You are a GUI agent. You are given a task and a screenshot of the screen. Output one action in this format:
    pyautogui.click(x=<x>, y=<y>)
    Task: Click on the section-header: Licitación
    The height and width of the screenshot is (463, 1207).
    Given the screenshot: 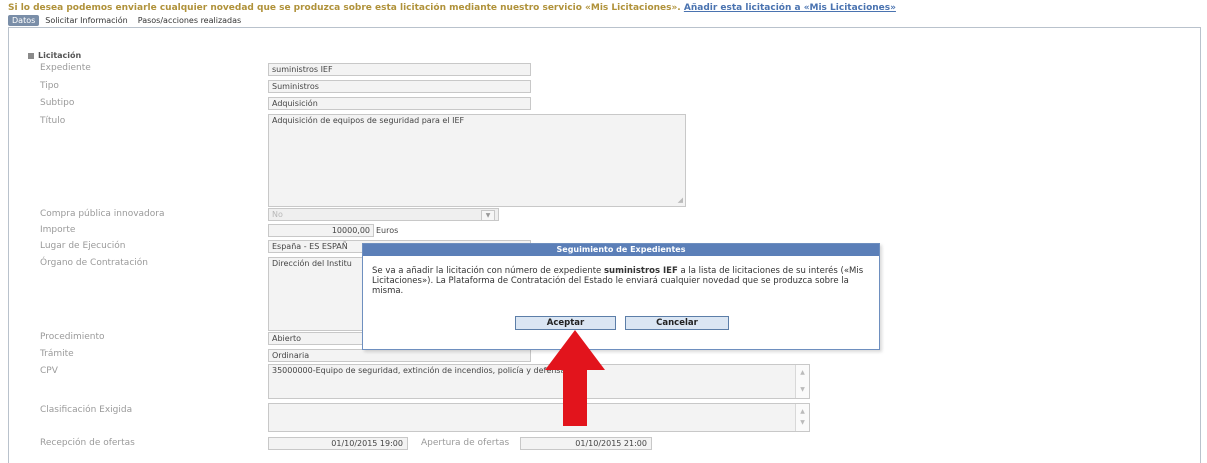 What is the action you would take?
    pyautogui.click(x=54, y=56)
    